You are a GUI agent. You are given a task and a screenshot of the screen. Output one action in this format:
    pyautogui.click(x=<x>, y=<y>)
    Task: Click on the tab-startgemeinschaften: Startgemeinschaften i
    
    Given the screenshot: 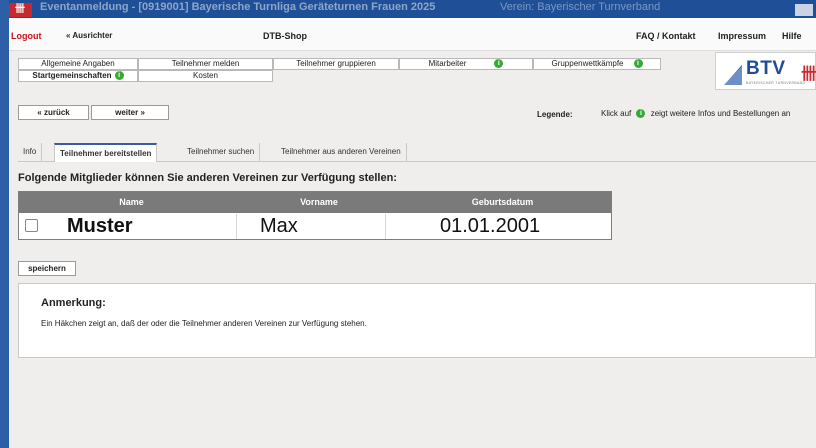 What is the action you would take?
    pyautogui.click(x=78, y=76)
    